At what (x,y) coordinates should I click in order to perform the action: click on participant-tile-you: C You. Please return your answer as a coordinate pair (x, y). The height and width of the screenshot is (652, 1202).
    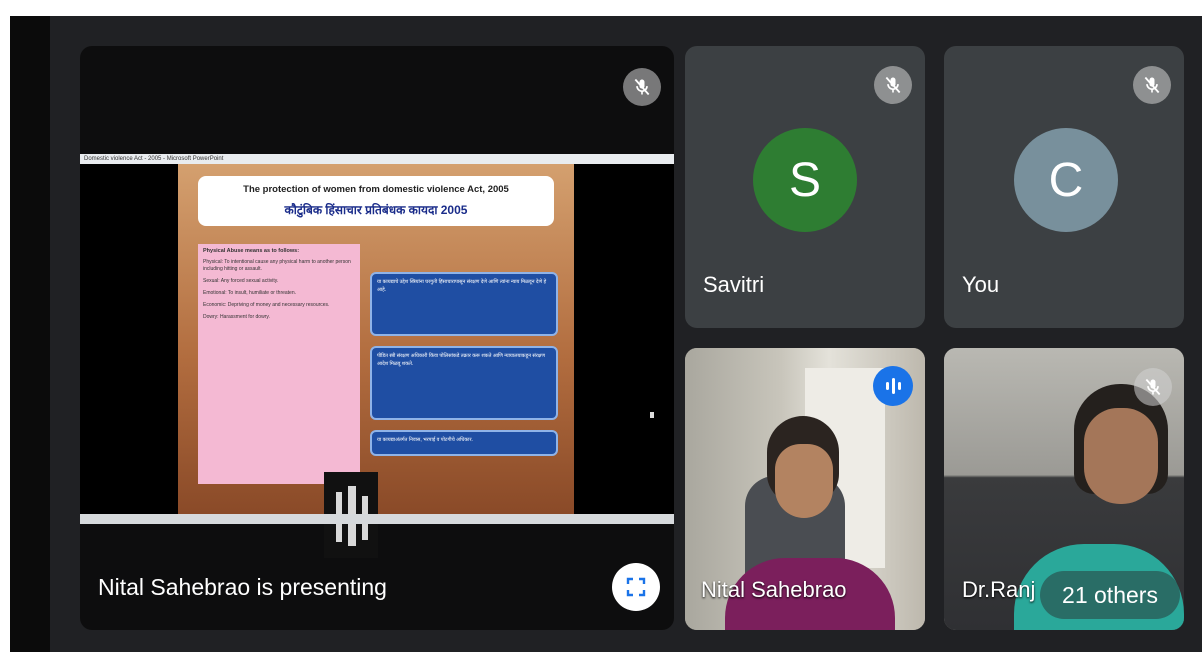
    Looking at the image, I should click on (1064, 187).